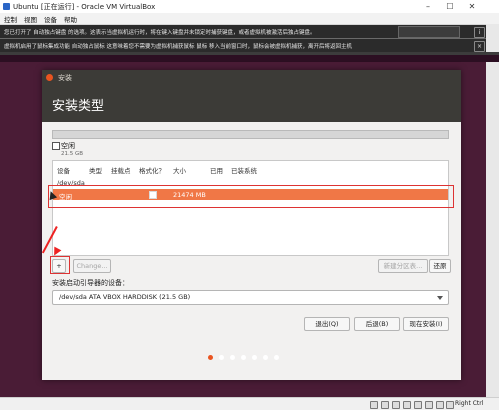 This screenshot has height=410, width=499. What do you see at coordinates (179, 171) in the screenshot?
I see `column-size: 大小` at bounding box center [179, 171].